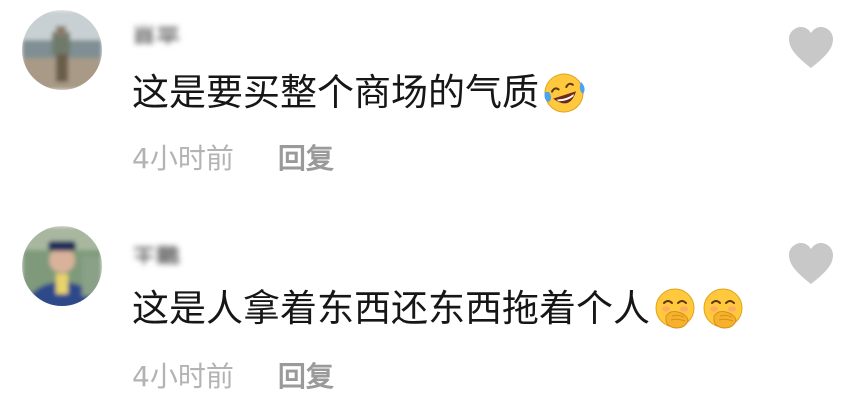  What do you see at coordinates (391, 308) in the screenshot?
I see `comment-body: 这是人拿着东西还东西拖着个人` at bounding box center [391, 308].